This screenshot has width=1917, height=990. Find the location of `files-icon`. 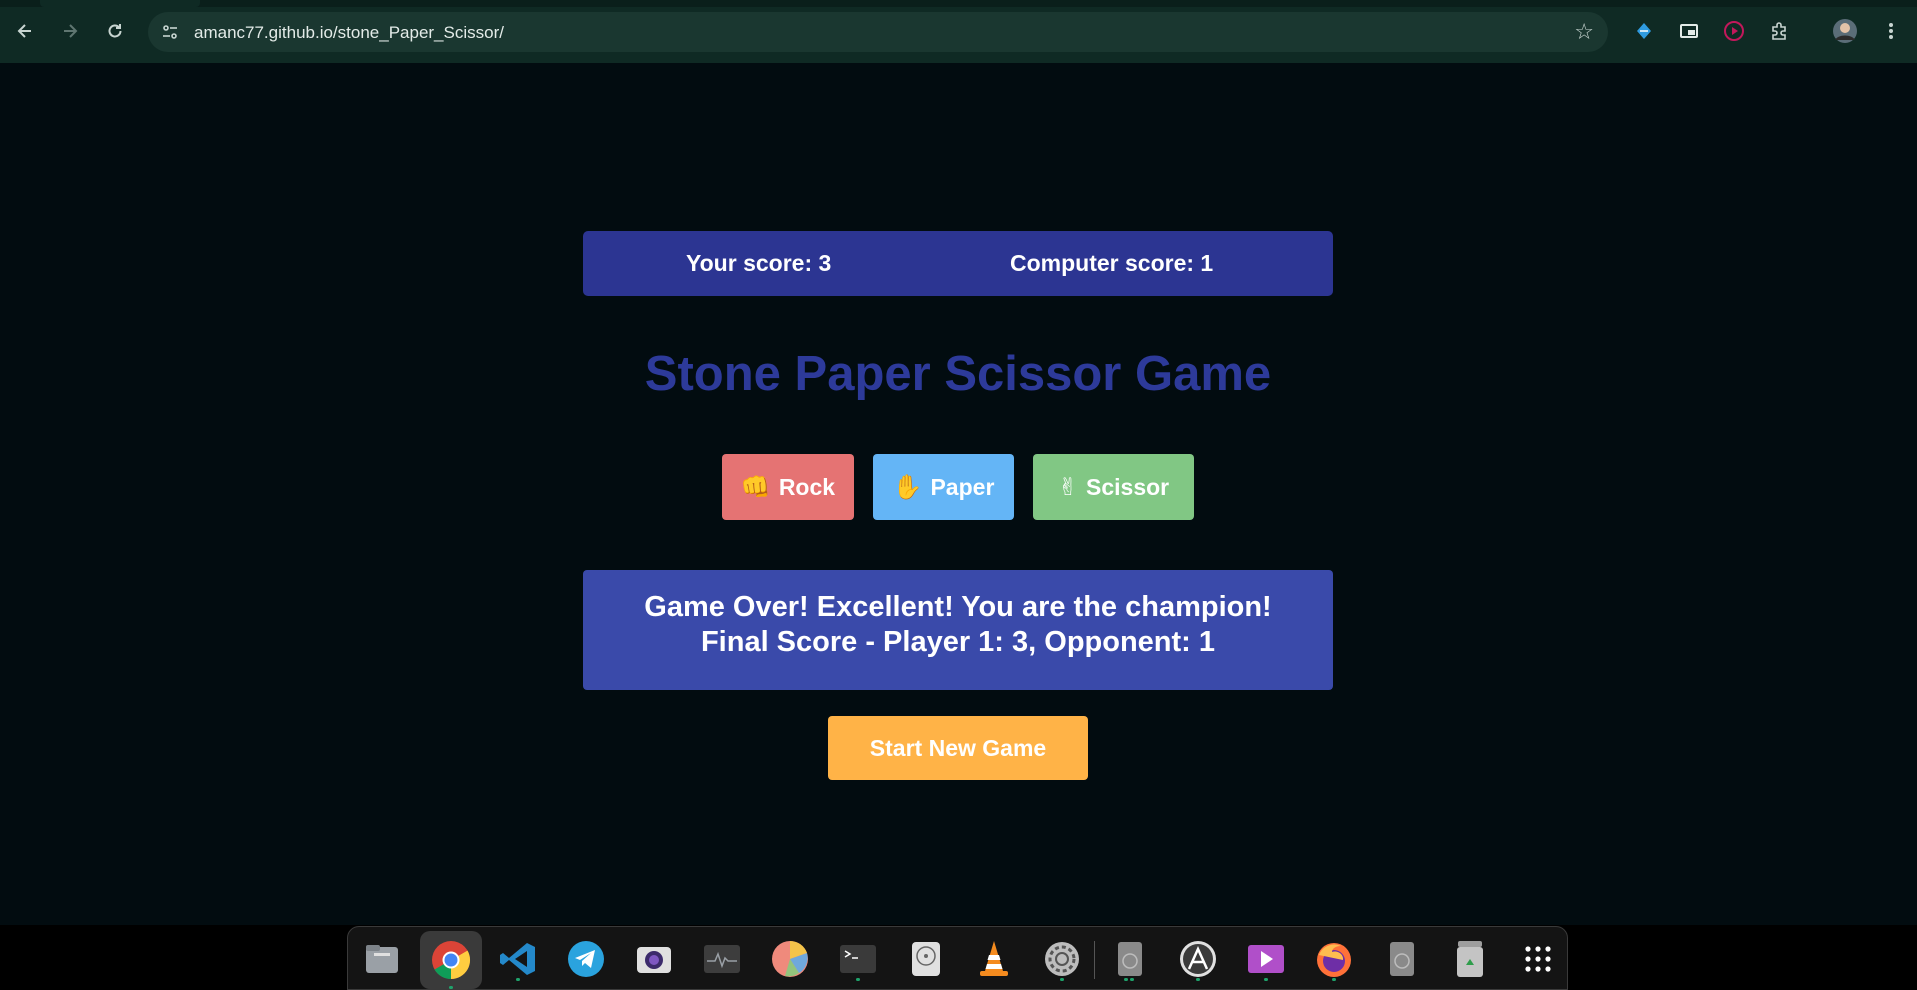

files-icon is located at coordinates (382, 959).